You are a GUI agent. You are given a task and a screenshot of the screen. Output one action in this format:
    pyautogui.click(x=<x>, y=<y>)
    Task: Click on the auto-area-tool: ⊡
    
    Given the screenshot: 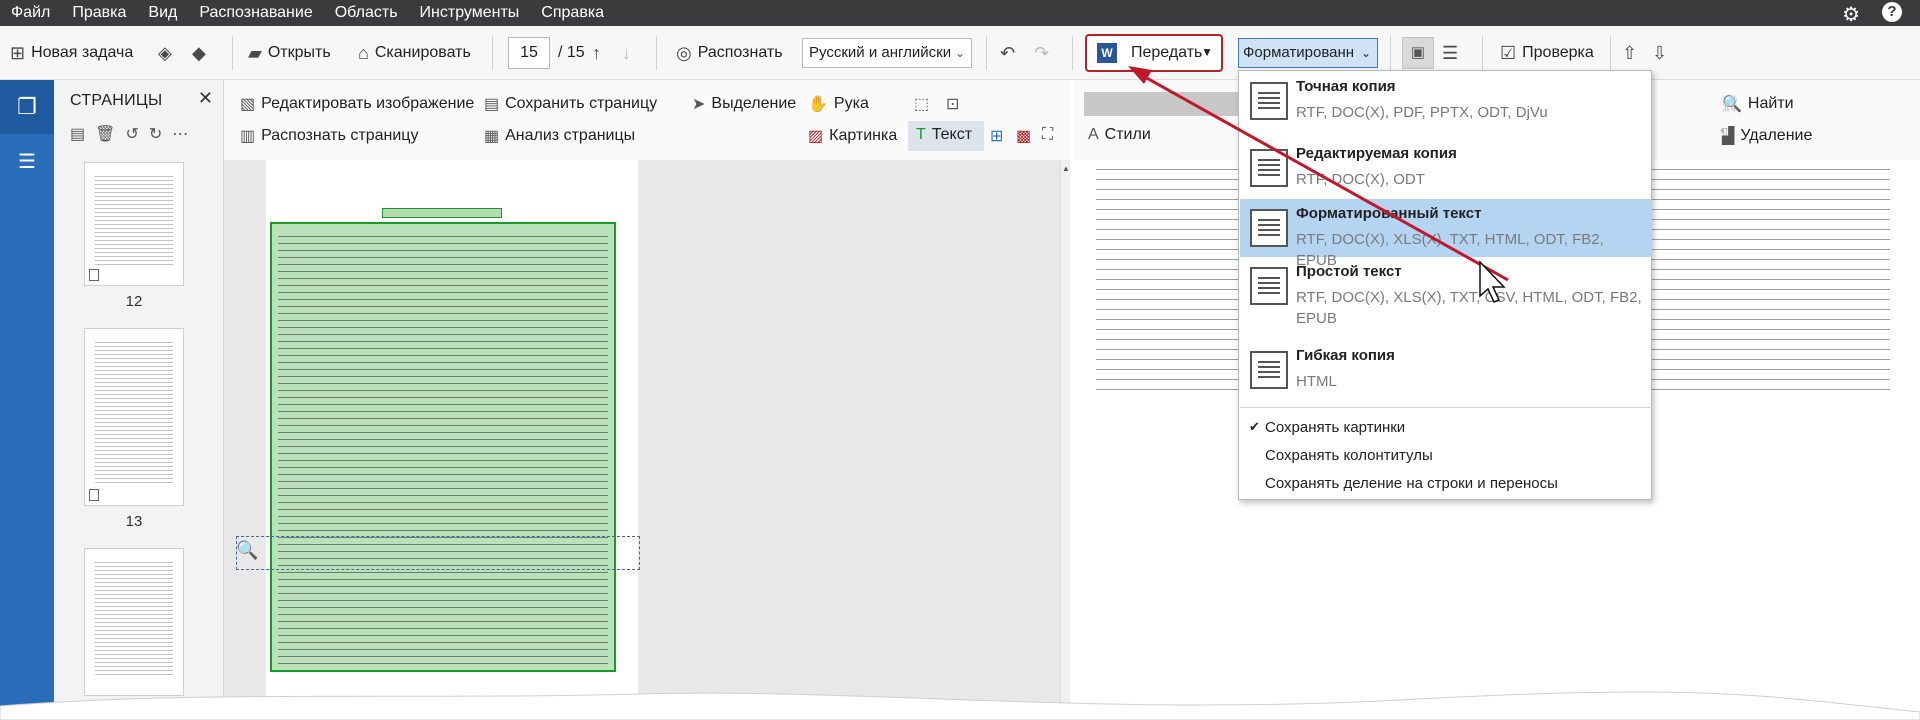 What is the action you would take?
    pyautogui.click(x=955, y=104)
    